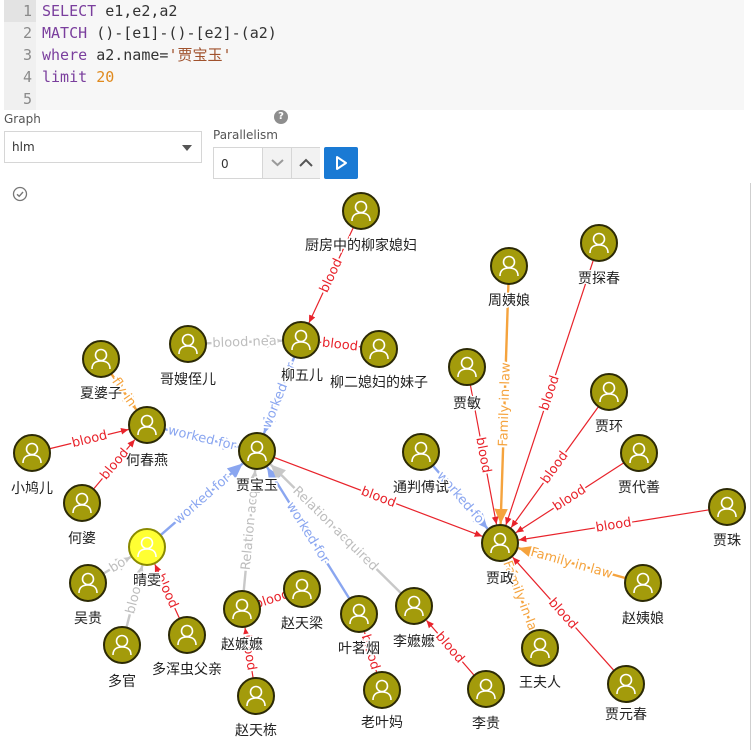 The height and width of the screenshot is (750, 752). I want to click on node-label: 小鸠儿, so click(32, 488).